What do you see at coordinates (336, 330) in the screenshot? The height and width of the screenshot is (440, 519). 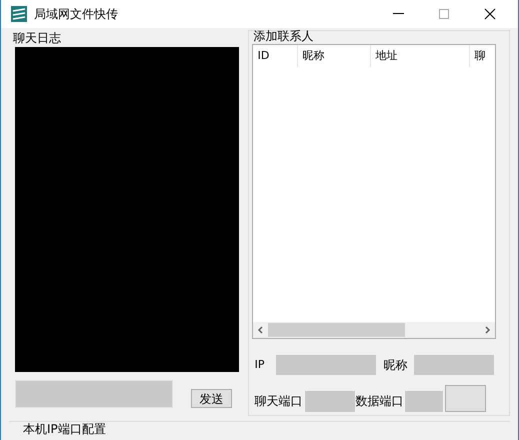 I see `scrollbar-thumb` at bounding box center [336, 330].